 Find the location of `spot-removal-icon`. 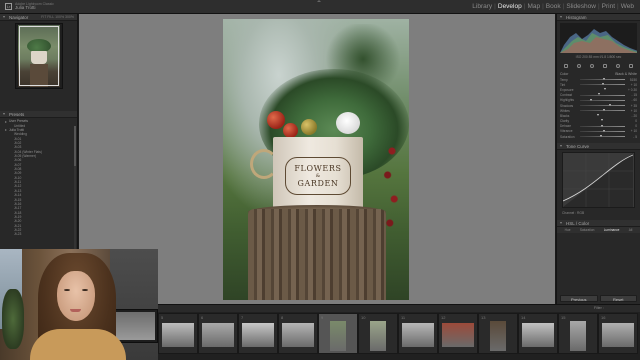

spot-removal-icon is located at coordinates (579, 65).